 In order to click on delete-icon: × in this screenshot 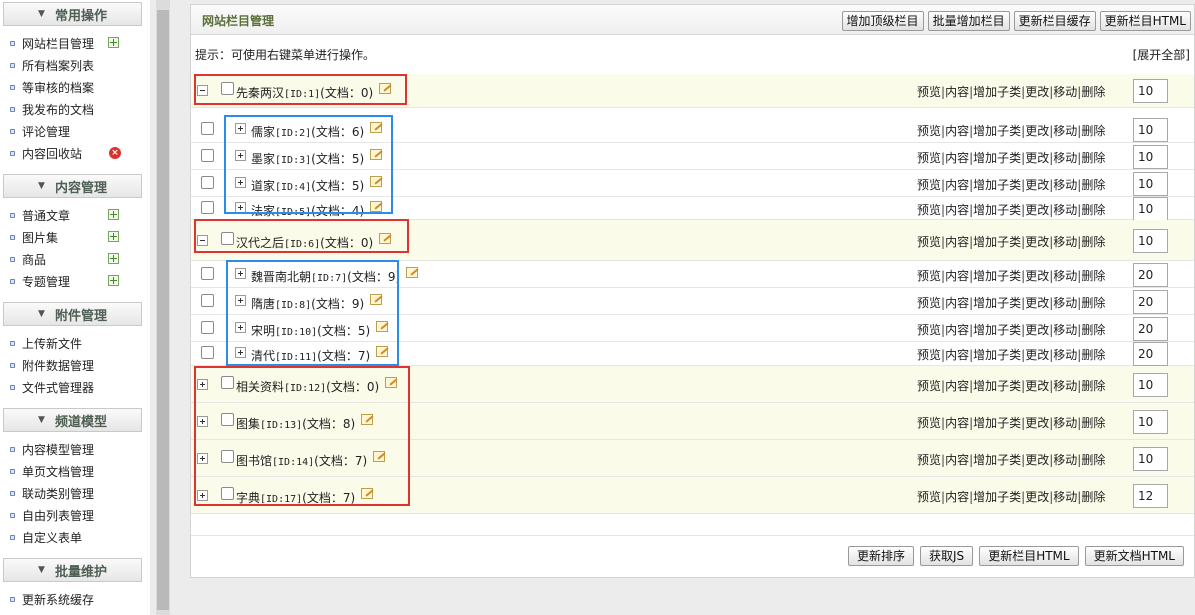, I will do `click(115, 153)`.